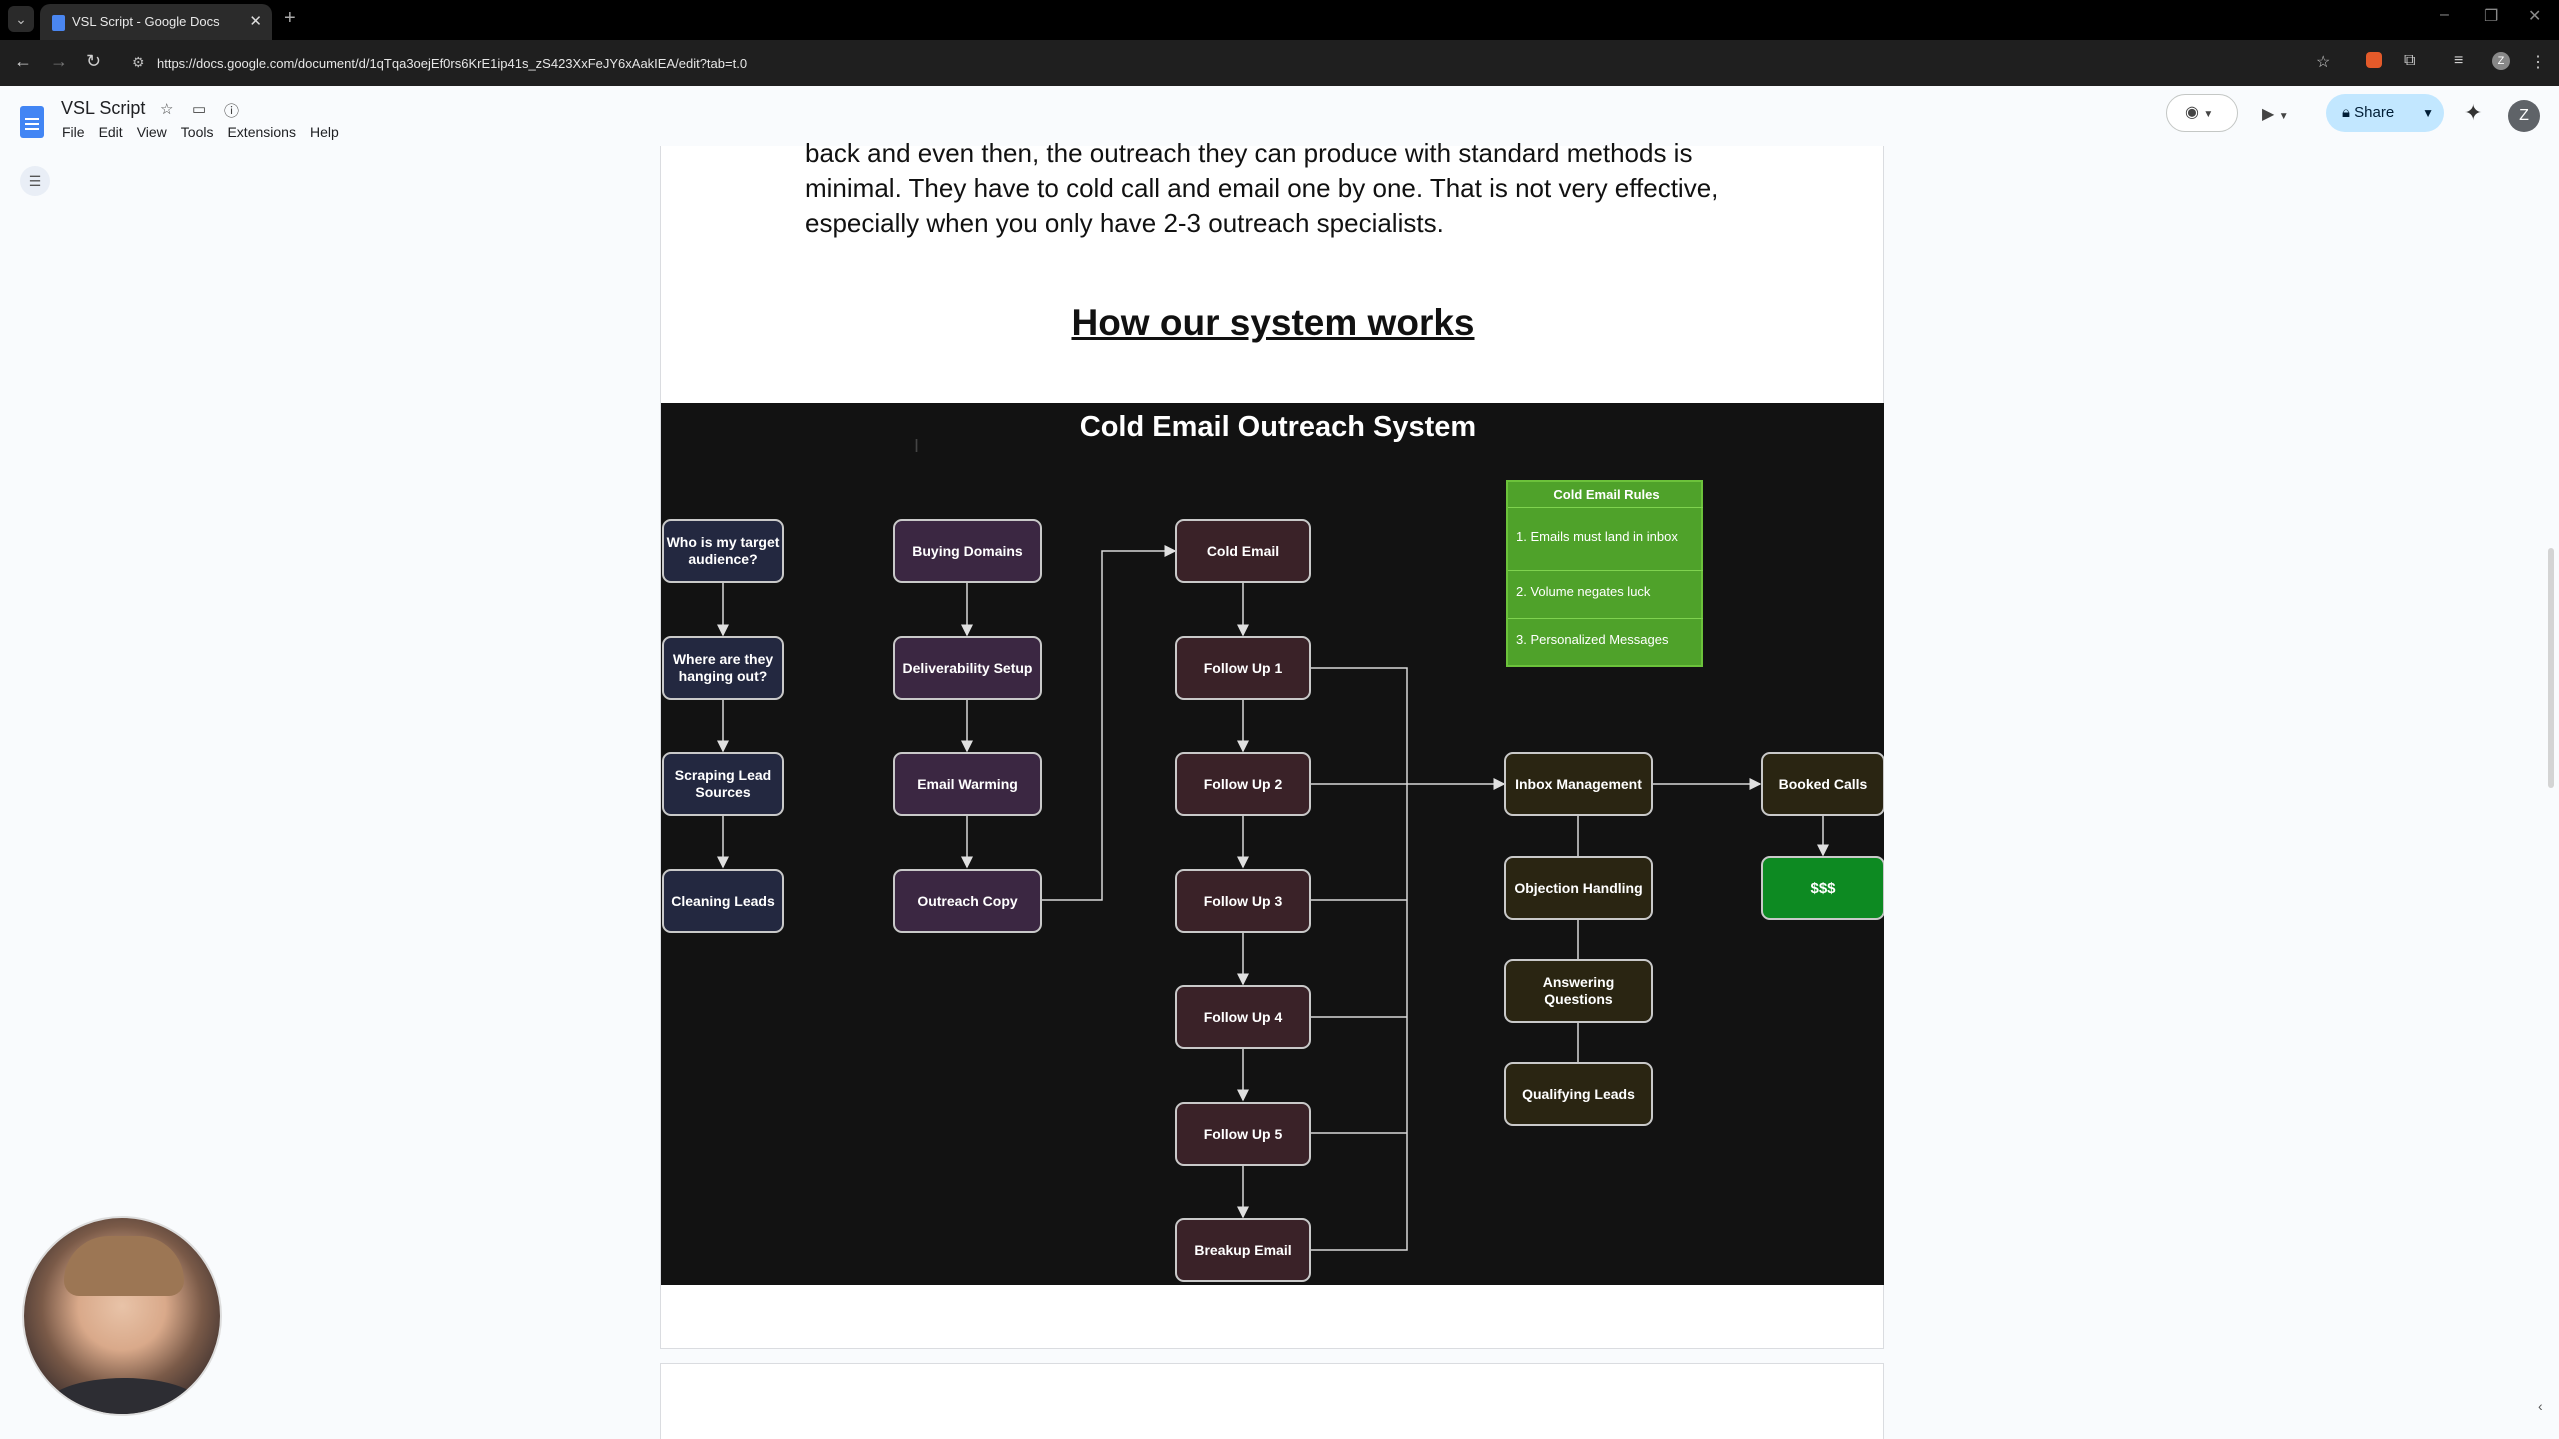 Image resolution: width=2559 pixels, height=1439 pixels. What do you see at coordinates (23, 61) in the screenshot?
I see `back-icon: ←` at bounding box center [23, 61].